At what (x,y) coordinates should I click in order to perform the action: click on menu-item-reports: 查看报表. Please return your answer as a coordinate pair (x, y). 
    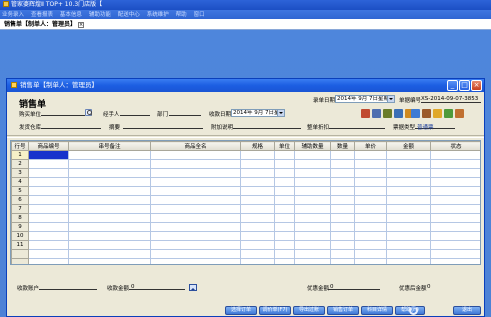
    Looking at the image, I should click on (42, 15).